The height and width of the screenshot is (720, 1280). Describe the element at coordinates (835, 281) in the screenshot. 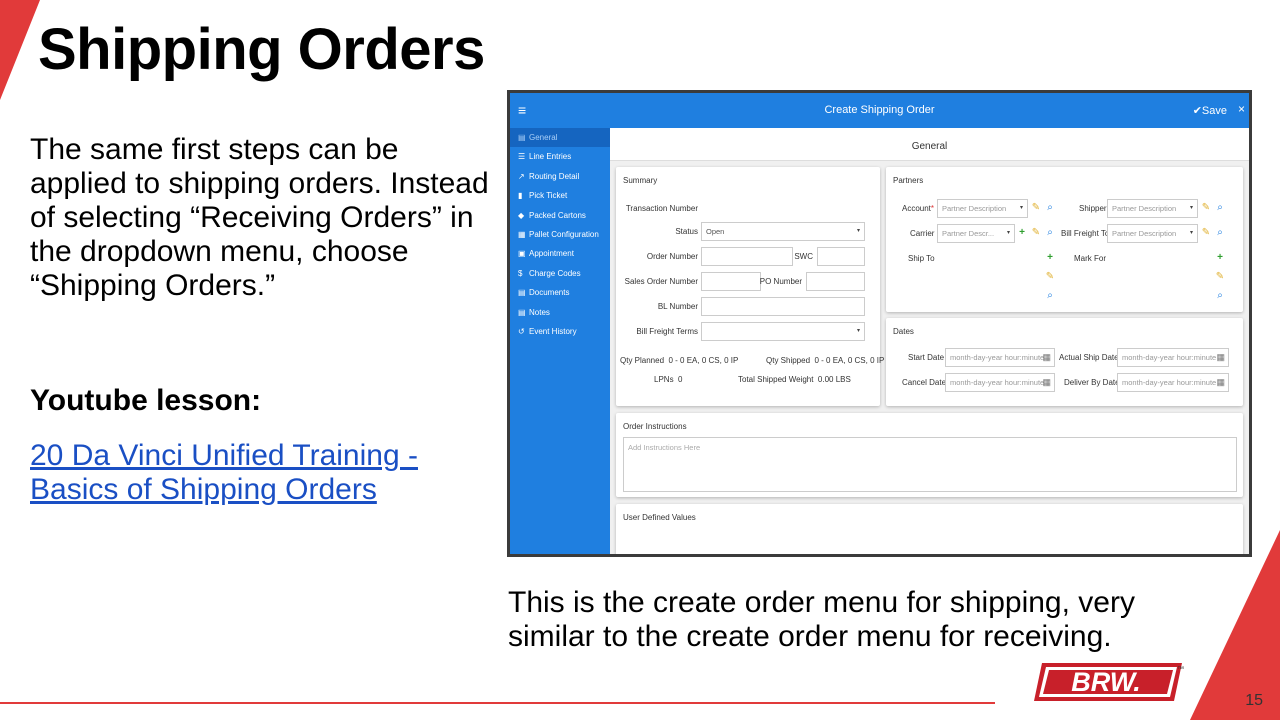

I see `po-number-input` at that location.